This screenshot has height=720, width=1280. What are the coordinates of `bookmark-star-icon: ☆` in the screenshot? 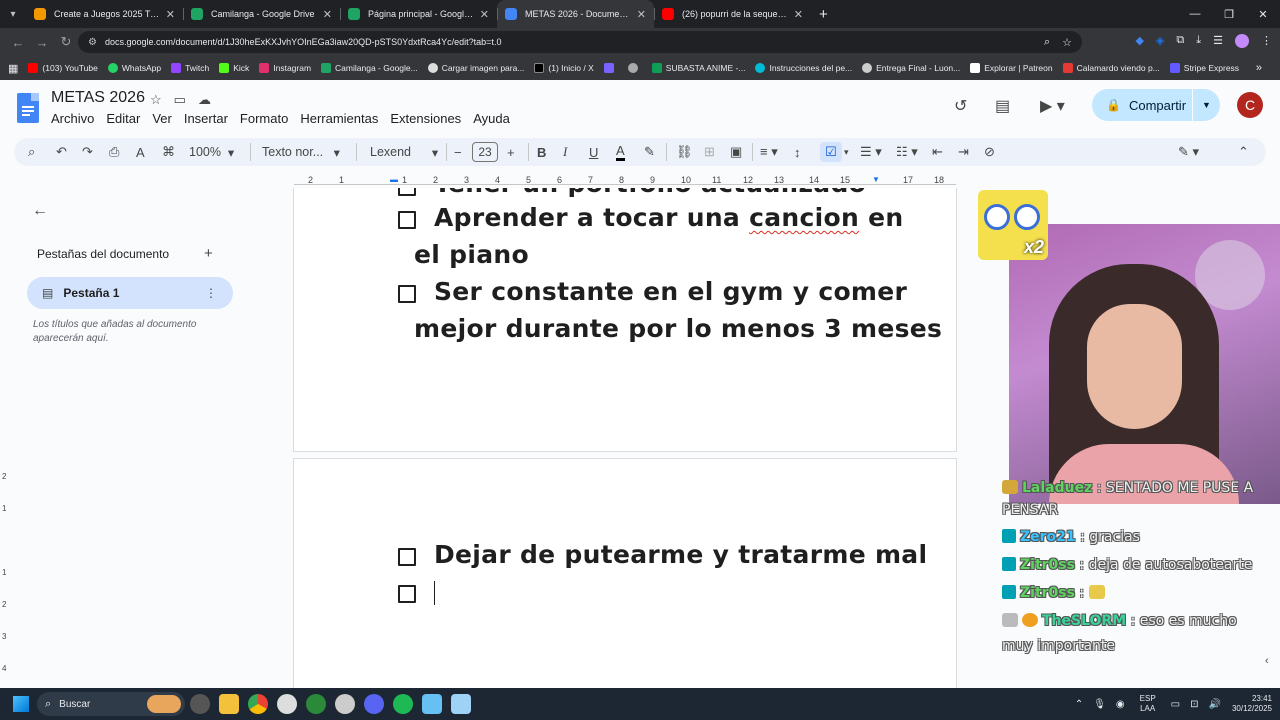 It's located at (1067, 42).